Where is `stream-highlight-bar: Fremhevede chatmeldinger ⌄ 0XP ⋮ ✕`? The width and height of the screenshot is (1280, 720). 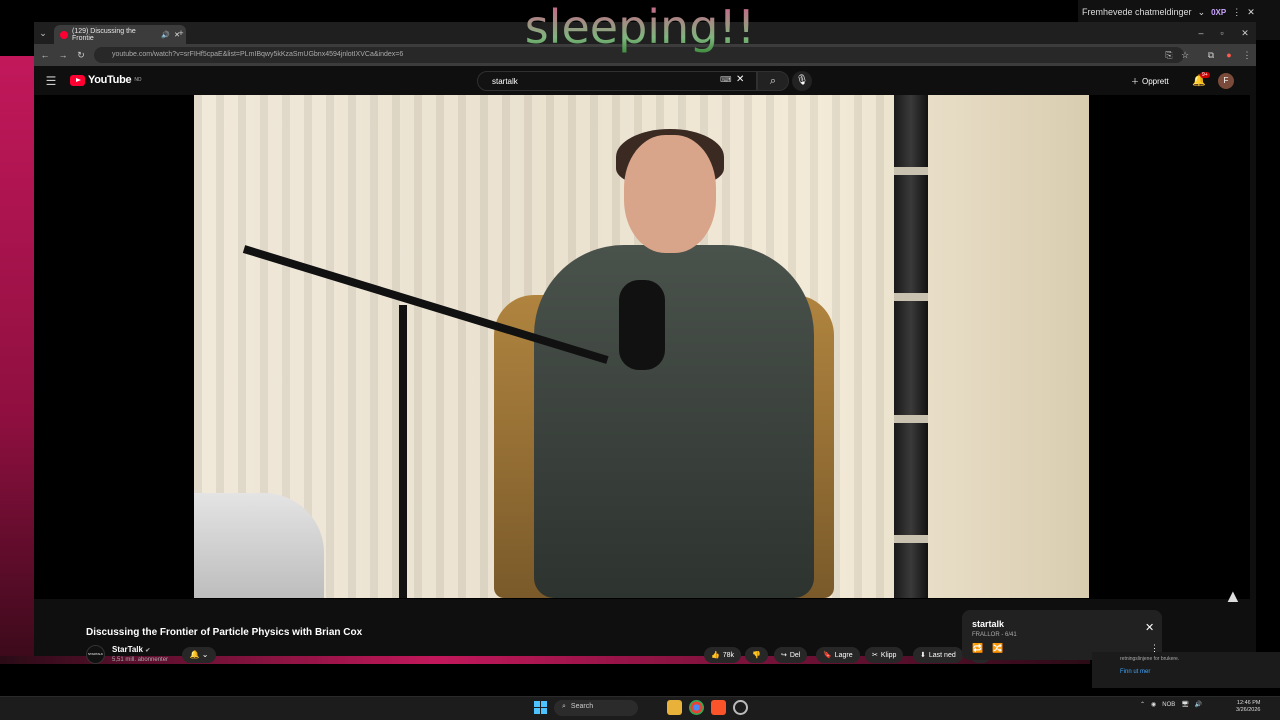 stream-highlight-bar: Fremhevede chatmeldinger ⌄ 0XP ⋮ ✕ is located at coordinates (1180, 12).